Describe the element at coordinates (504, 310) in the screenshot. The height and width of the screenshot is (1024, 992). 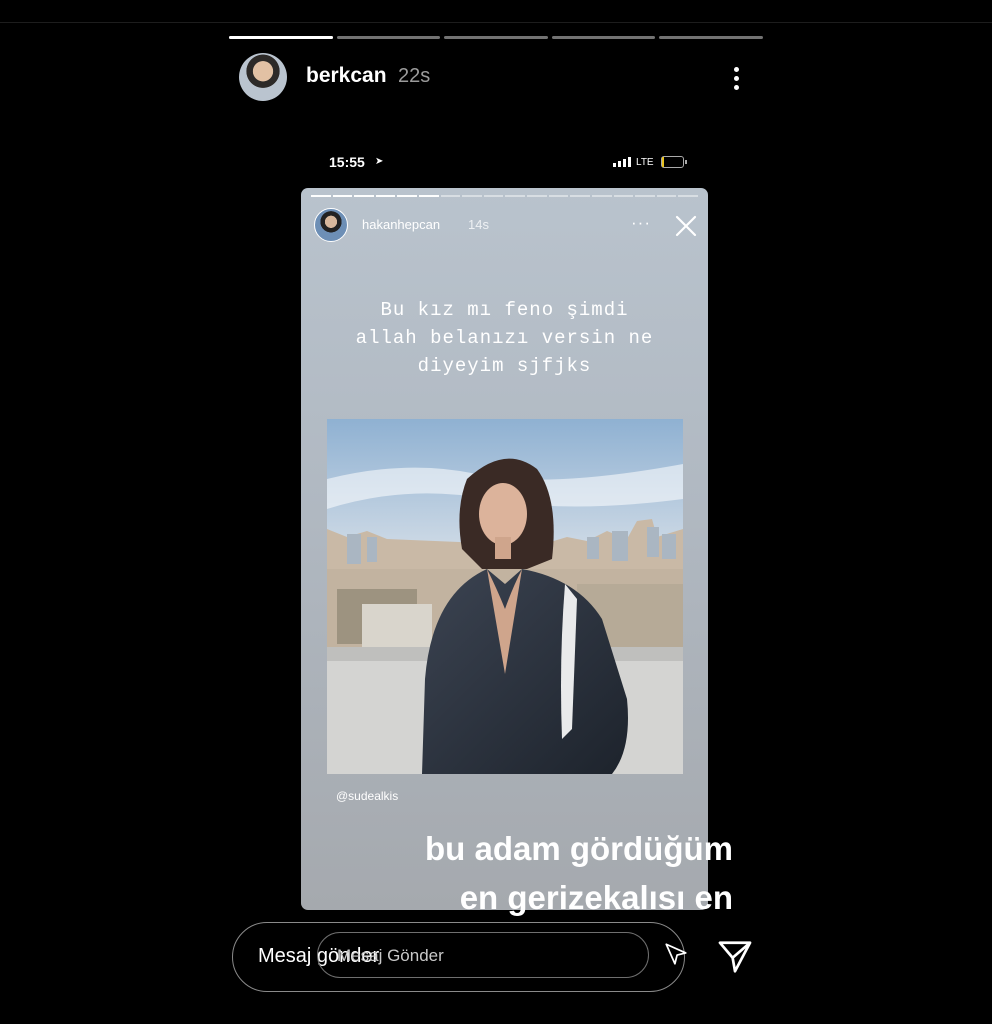
I see `caption-line: Bu kız mı feno şimdi` at that location.